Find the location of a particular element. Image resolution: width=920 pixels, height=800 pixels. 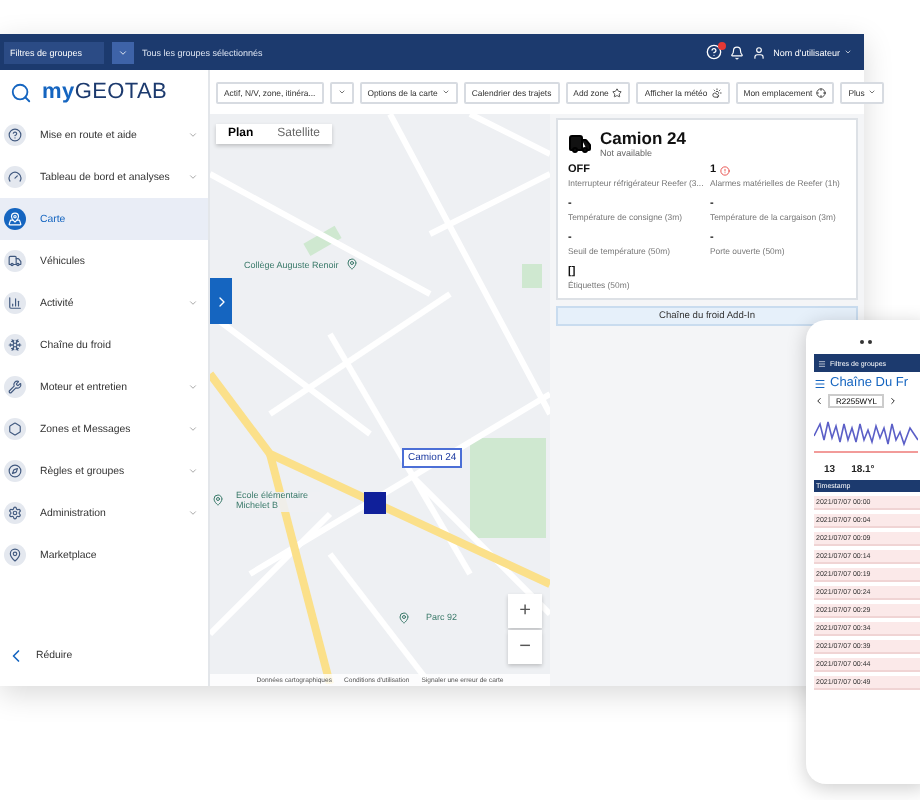

caret-icon is located at coordinates (123, 52).